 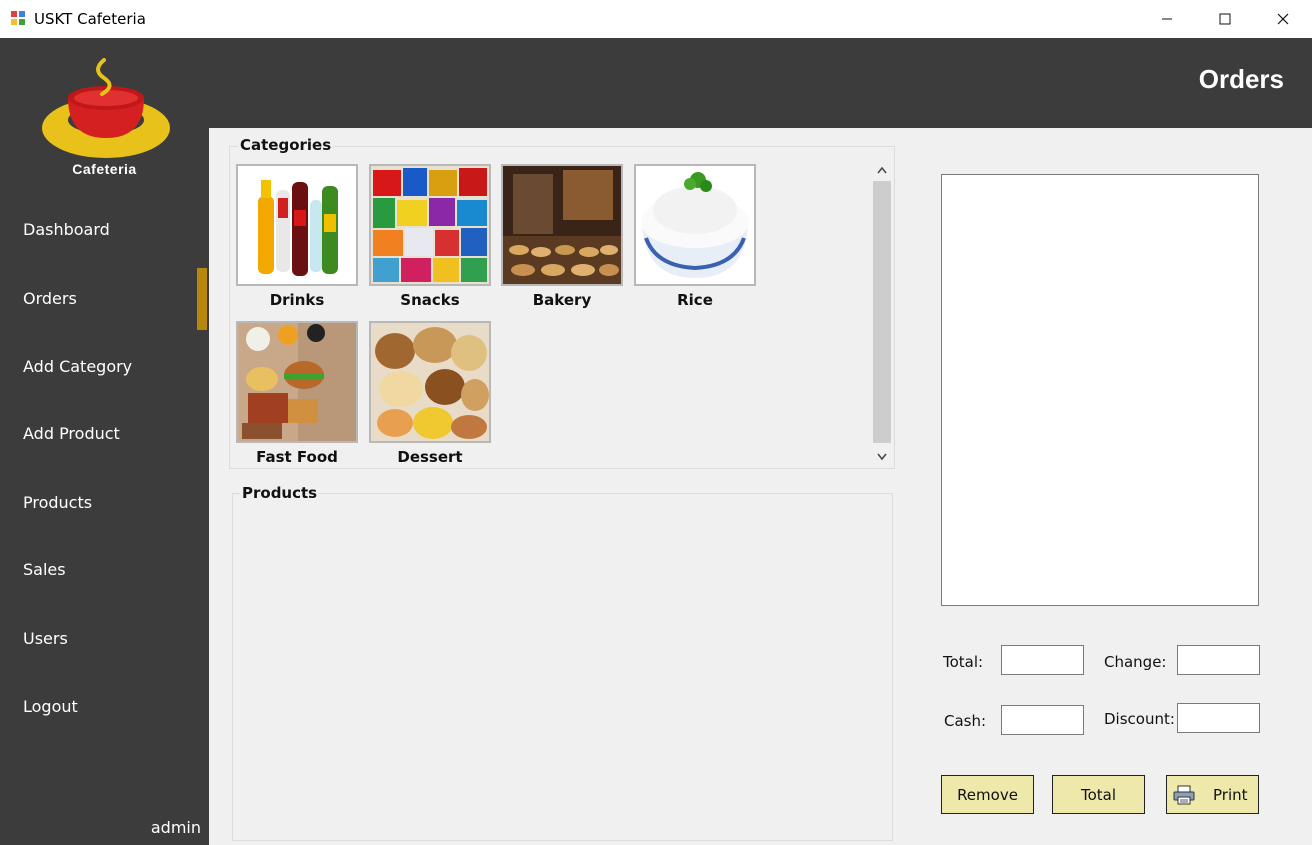 What do you see at coordinates (90, 19) in the screenshot?
I see `window-title: USKT Cafeteria` at bounding box center [90, 19].